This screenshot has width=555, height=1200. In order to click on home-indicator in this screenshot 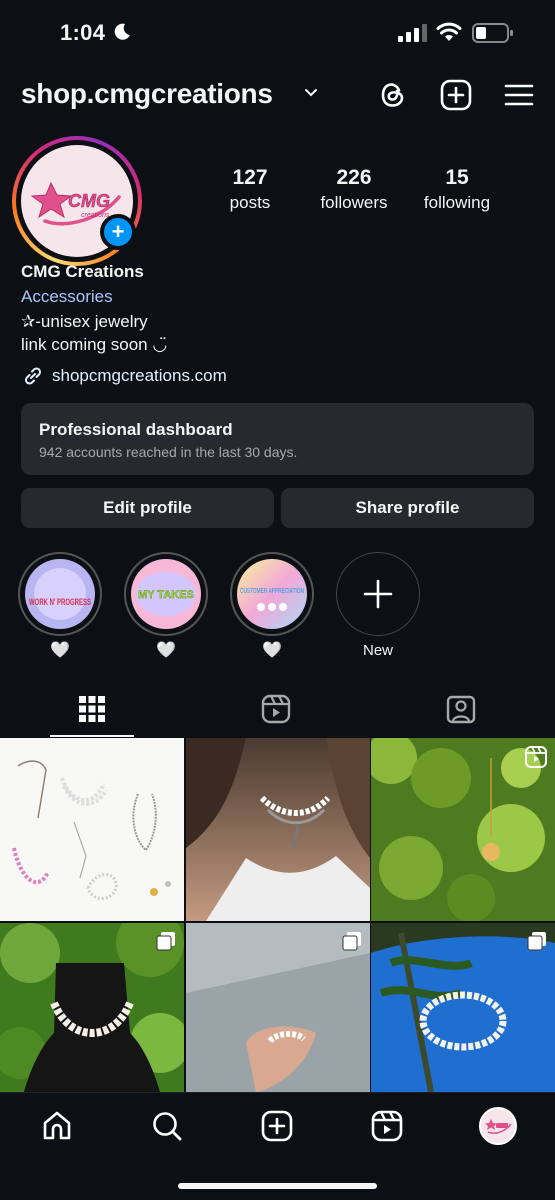, I will do `click(277, 1186)`.